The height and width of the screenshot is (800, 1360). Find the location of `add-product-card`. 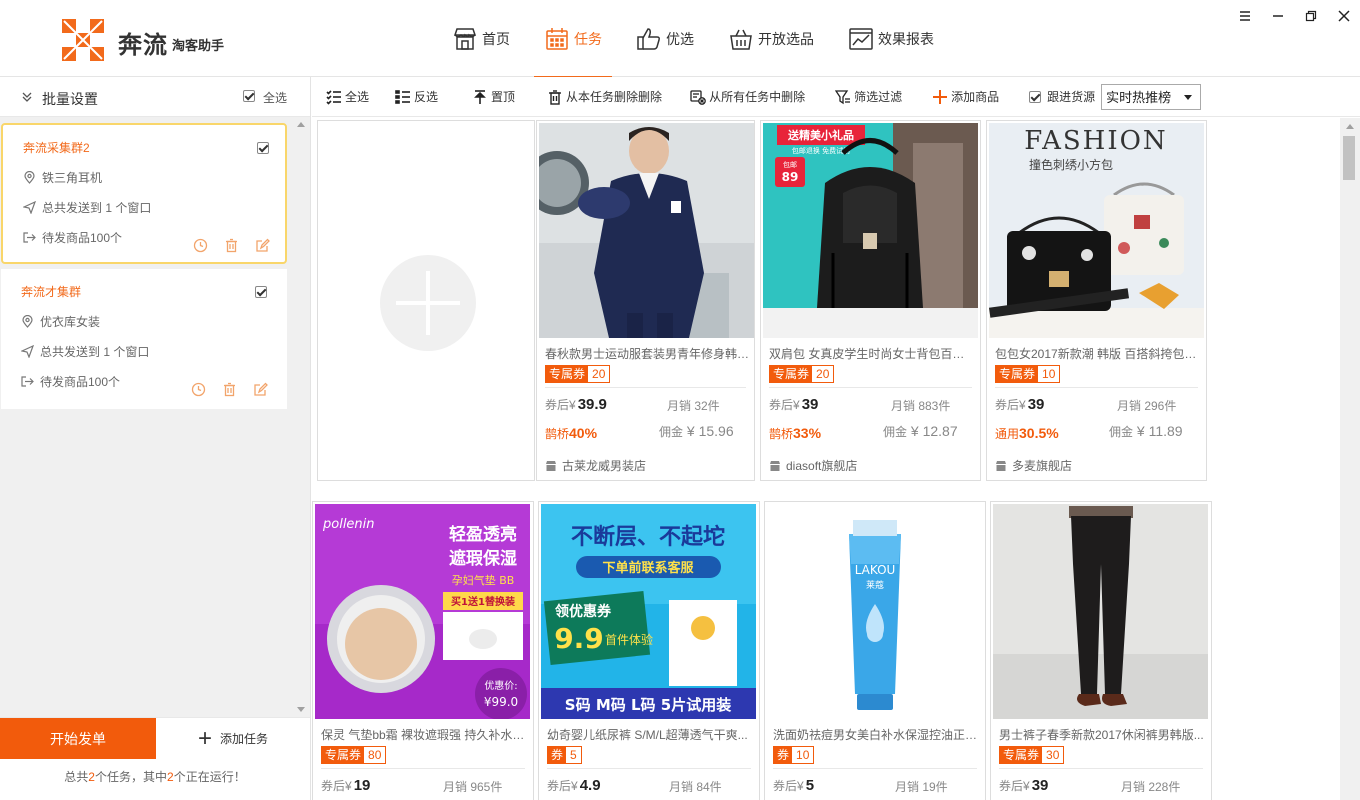

add-product-card is located at coordinates (426, 300).